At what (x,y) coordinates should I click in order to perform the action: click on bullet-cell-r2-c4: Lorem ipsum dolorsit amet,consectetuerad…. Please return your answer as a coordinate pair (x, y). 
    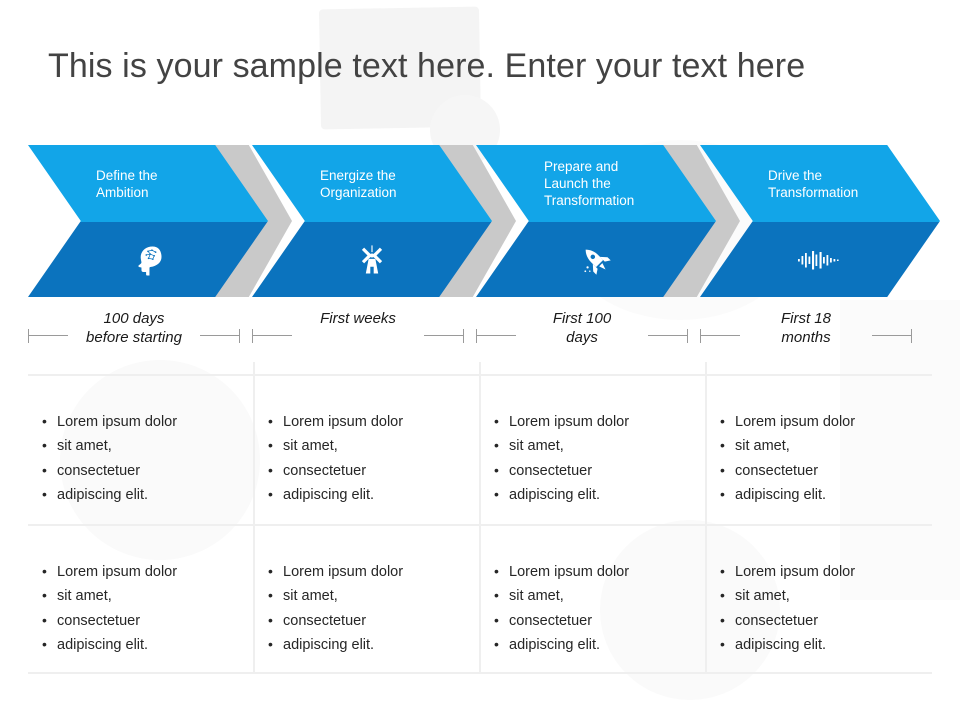
    Looking at the image, I should click on (821, 608).